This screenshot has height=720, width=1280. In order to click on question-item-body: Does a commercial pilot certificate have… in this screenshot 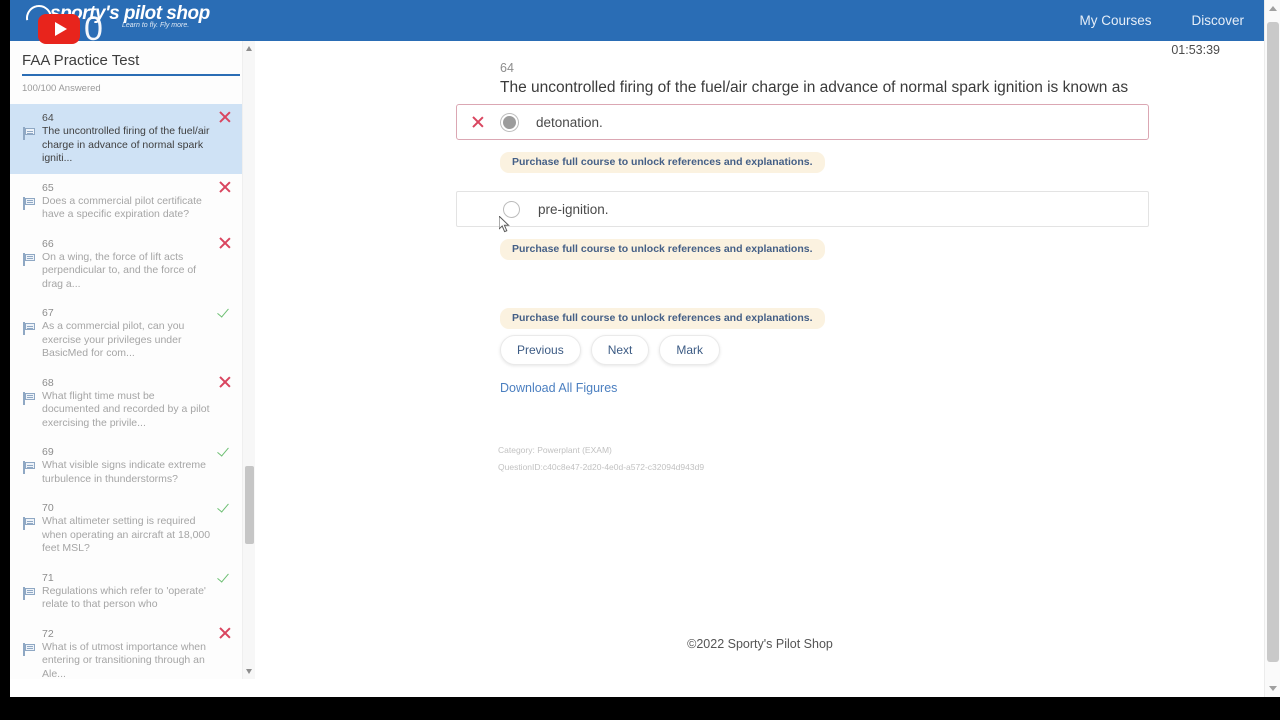, I will do `click(118, 208)`.